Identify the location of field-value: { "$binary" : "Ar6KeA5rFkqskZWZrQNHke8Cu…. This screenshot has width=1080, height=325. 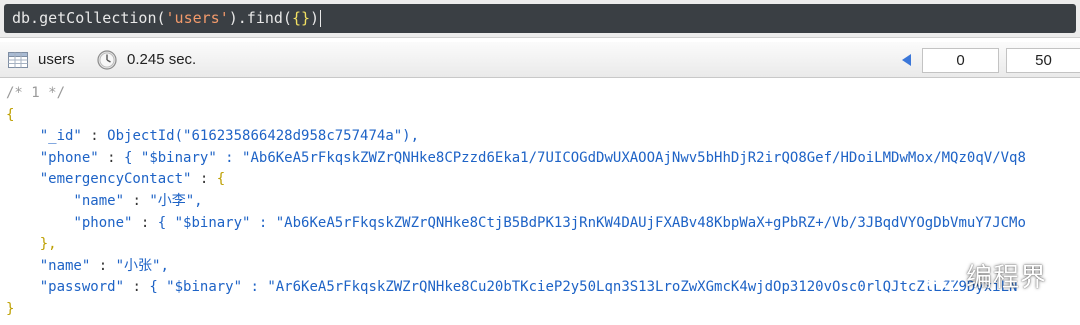
(583, 287).